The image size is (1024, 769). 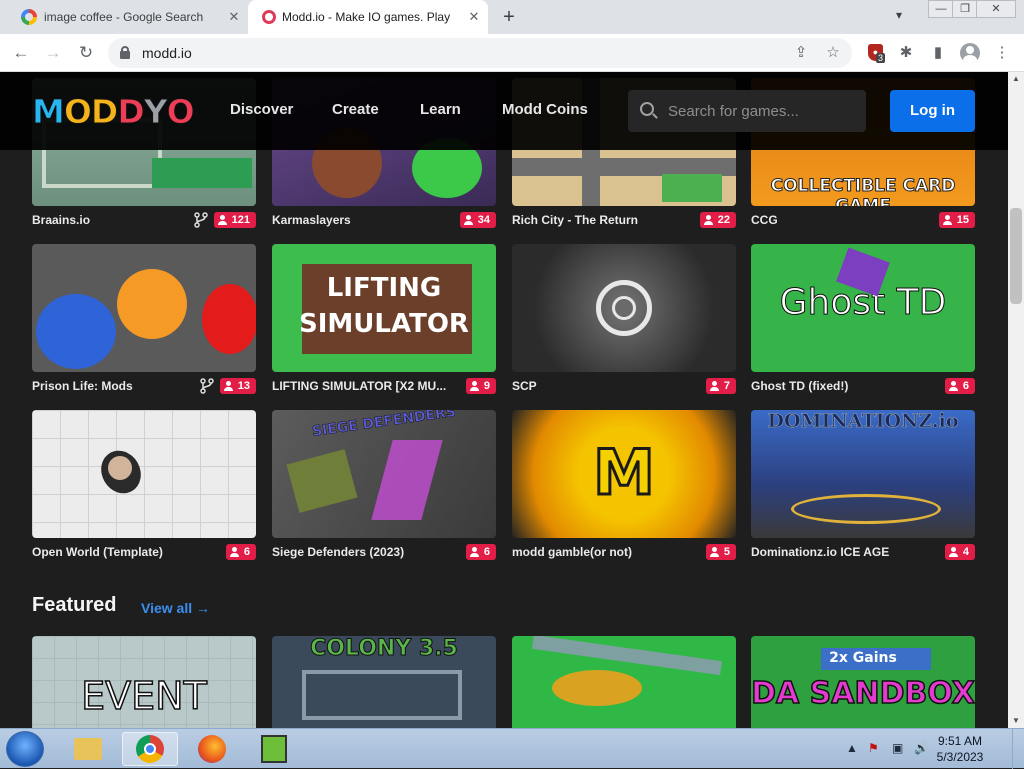 What do you see at coordinates (74, 605) in the screenshot?
I see `featured-heading: Featured` at bounding box center [74, 605].